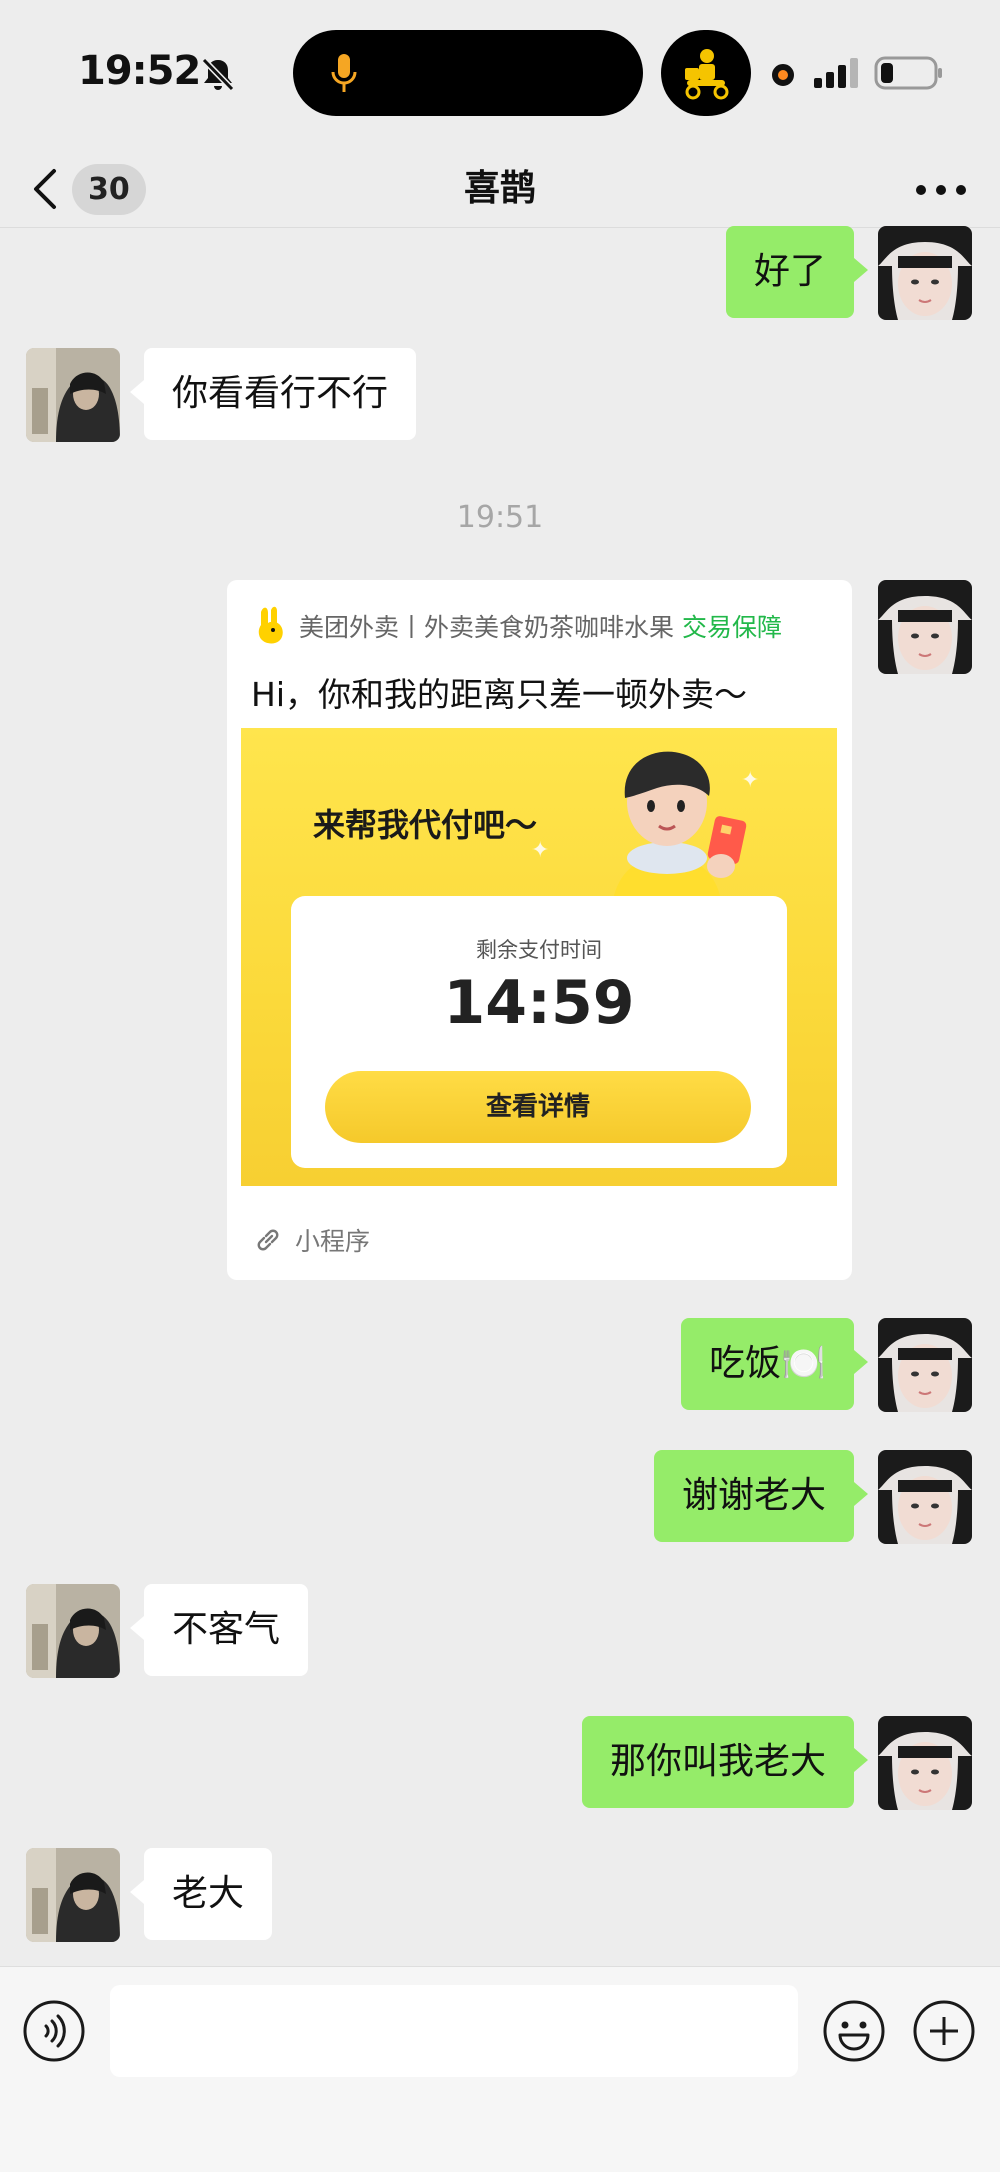 This screenshot has width=1000, height=2172. I want to click on battery-icon, so click(908, 73).